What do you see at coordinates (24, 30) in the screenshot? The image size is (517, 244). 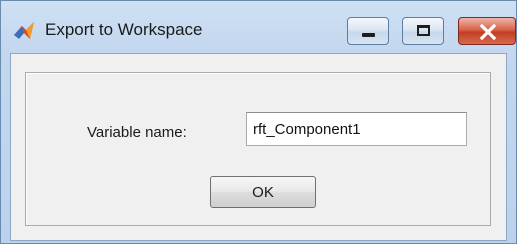 I see `matlab-icon` at bounding box center [24, 30].